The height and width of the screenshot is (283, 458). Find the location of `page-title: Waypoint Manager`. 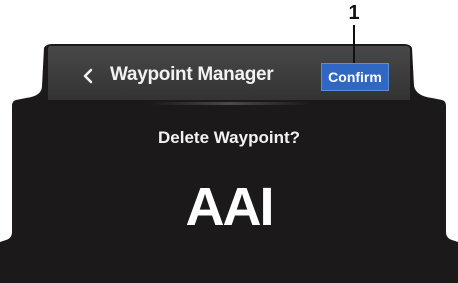

page-title: Waypoint Manager is located at coordinates (192, 74).